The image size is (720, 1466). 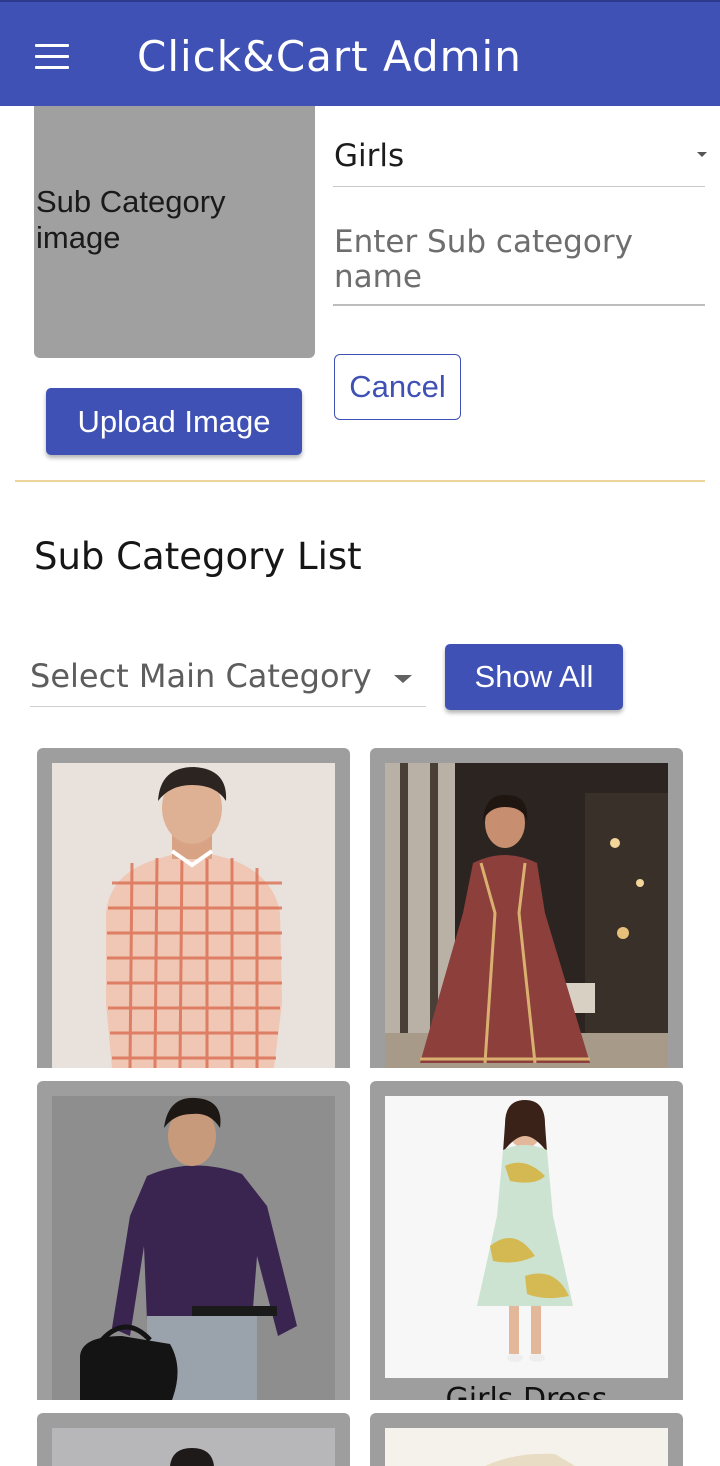 What do you see at coordinates (483, 259) in the screenshot?
I see `name-input-placeholder: Enter Sub category name` at bounding box center [483, 259].